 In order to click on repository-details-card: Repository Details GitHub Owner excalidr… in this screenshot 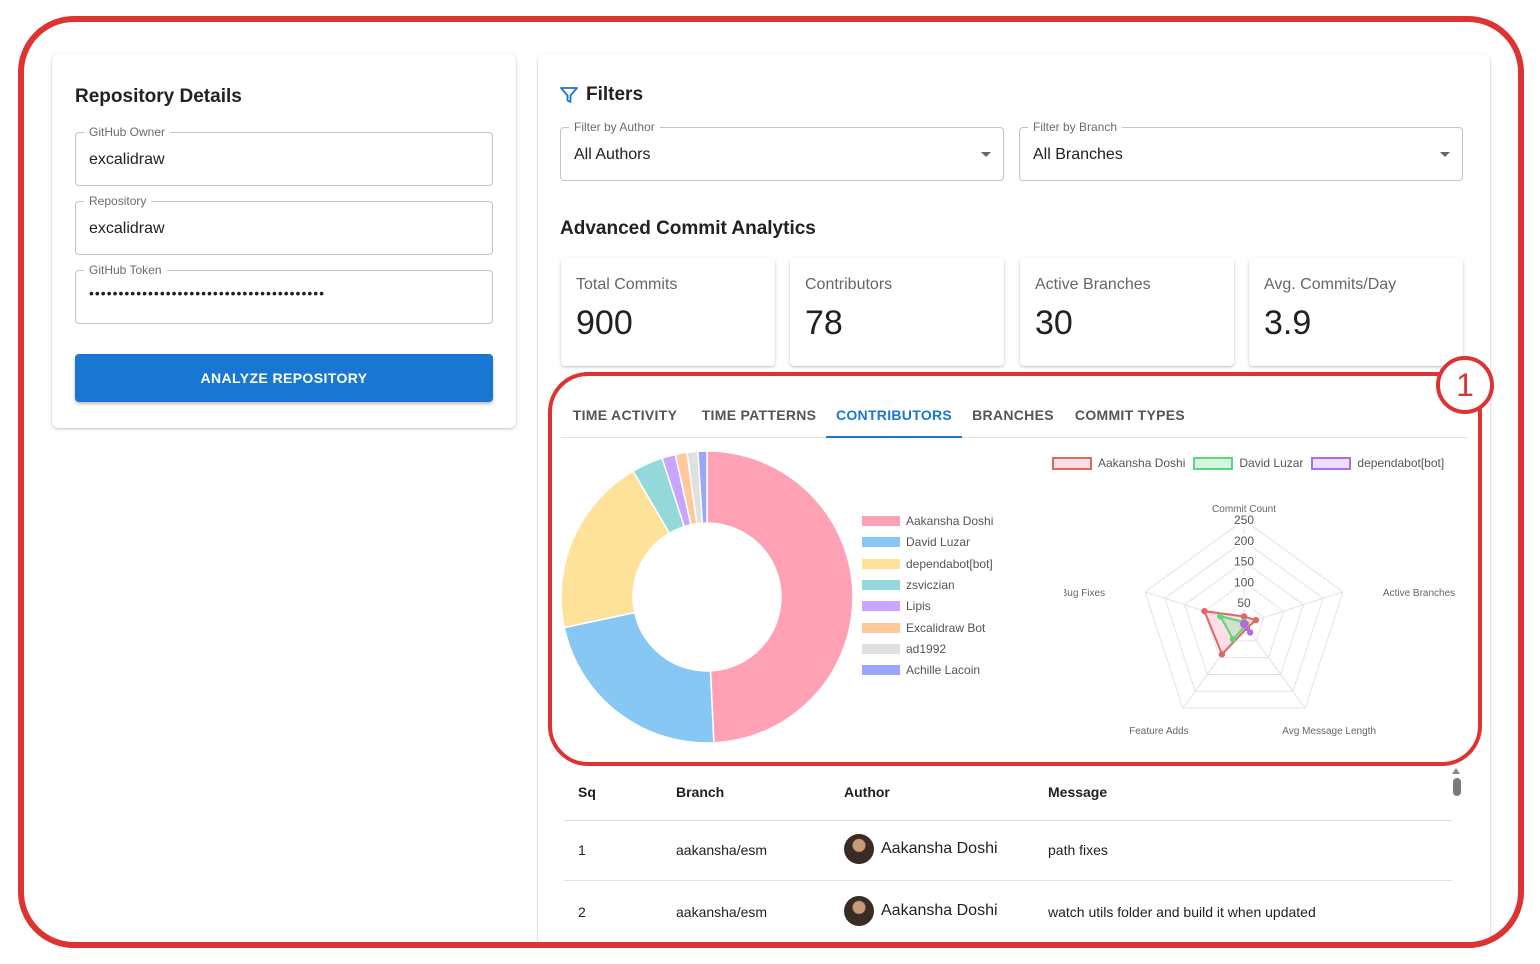, I will do `click(284, 241)`.